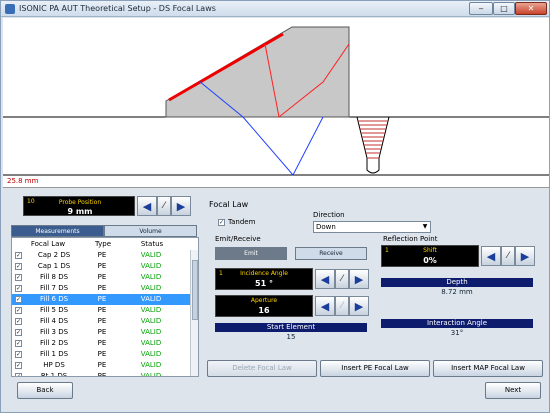  I want to click on scrollbar-thumb, so click(195, 290).